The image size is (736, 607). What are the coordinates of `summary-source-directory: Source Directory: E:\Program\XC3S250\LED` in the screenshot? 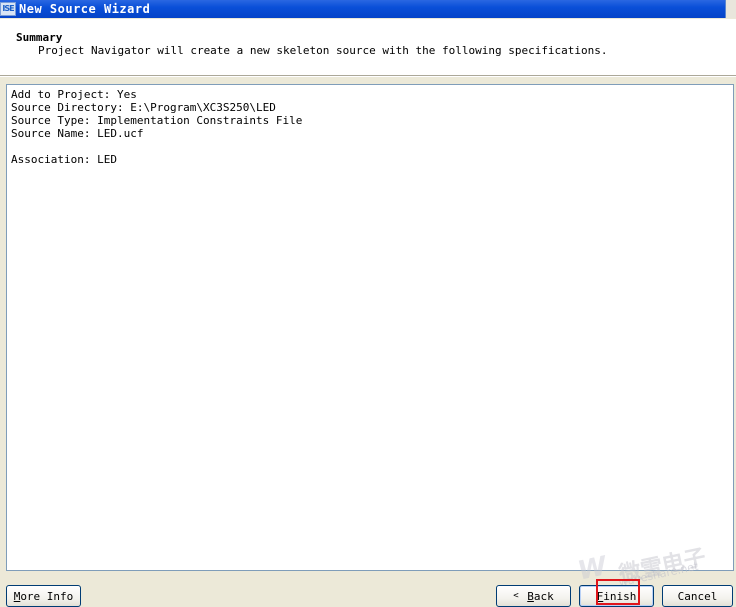 It's located at (143, 107).